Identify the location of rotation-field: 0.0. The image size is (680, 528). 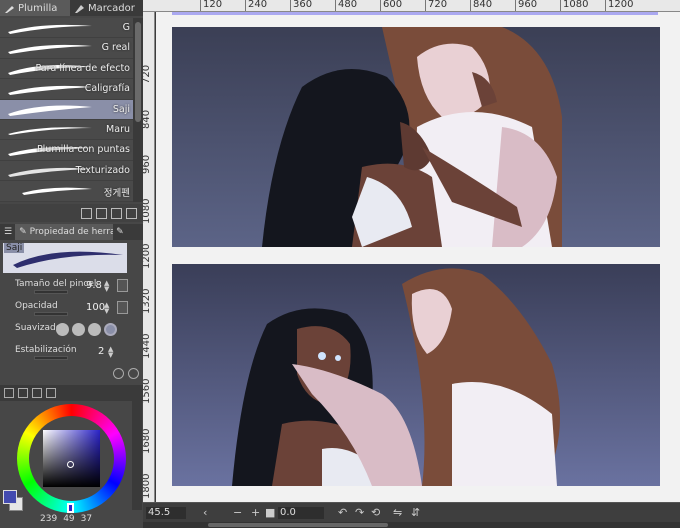
(301, 513).